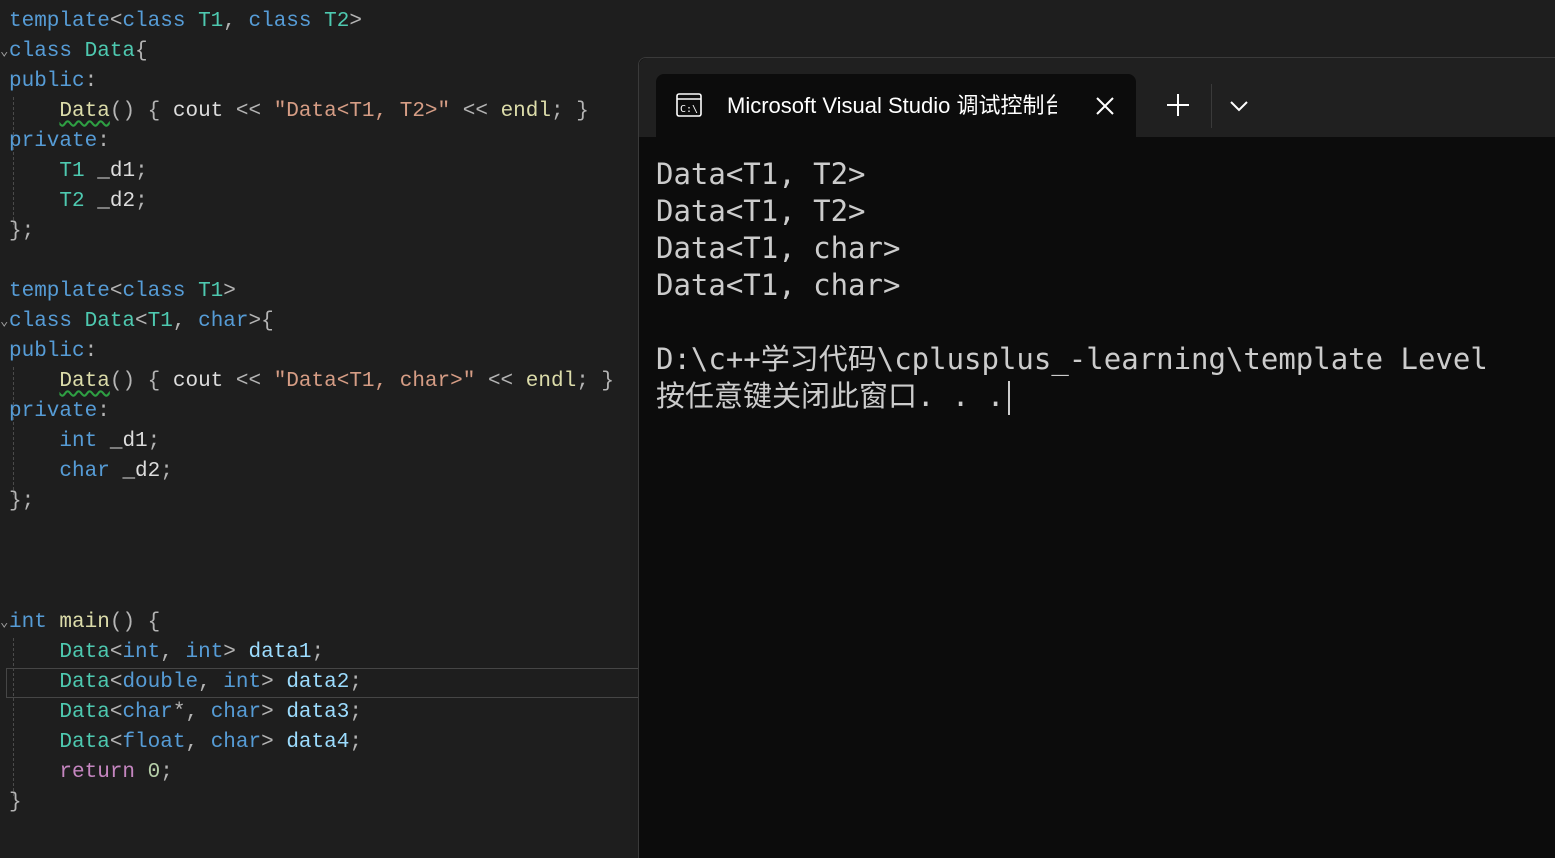 This screenshot has width=1555, height=858. I want to click on tab-bar: C:\ Microsoft Visual Studio 调试控制台, so click(1097, 97).